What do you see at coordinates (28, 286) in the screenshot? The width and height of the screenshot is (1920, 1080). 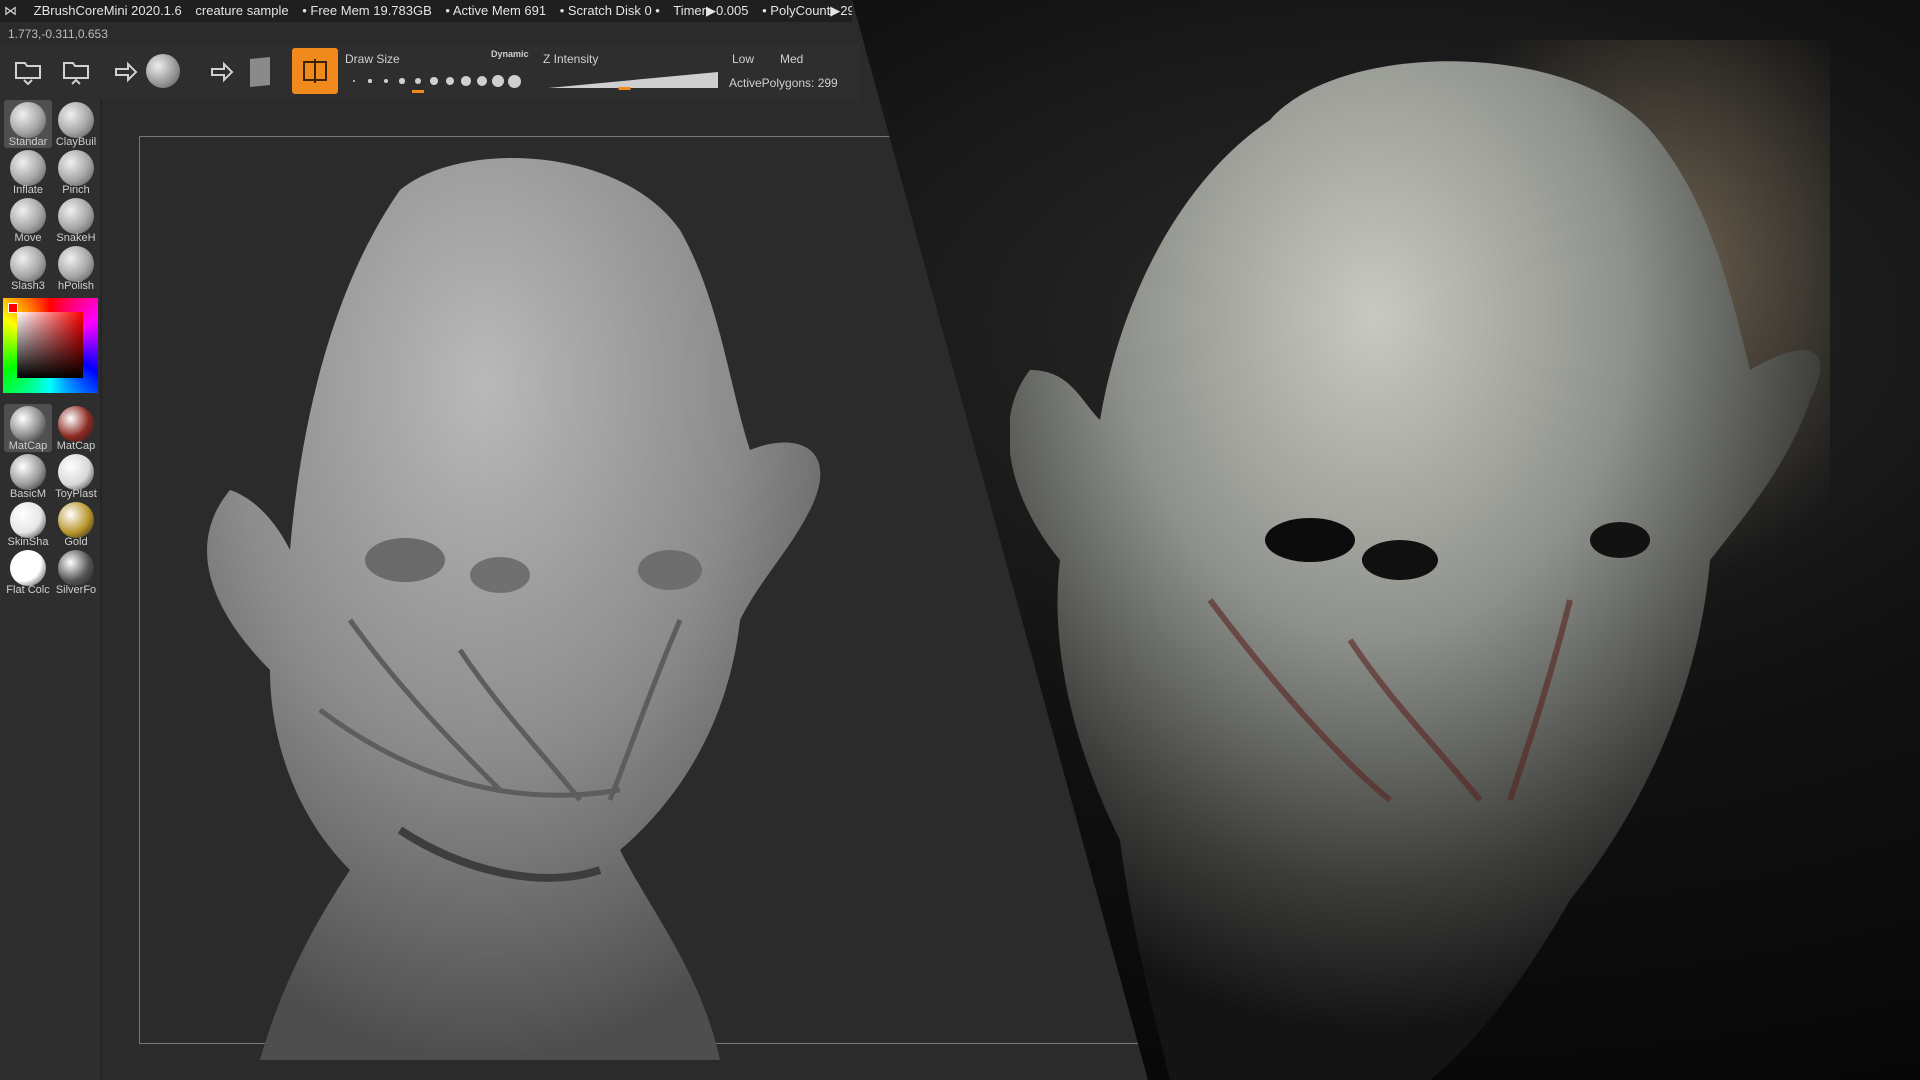 I see `brush-label: Slash3` at bounding box center [28, 286].